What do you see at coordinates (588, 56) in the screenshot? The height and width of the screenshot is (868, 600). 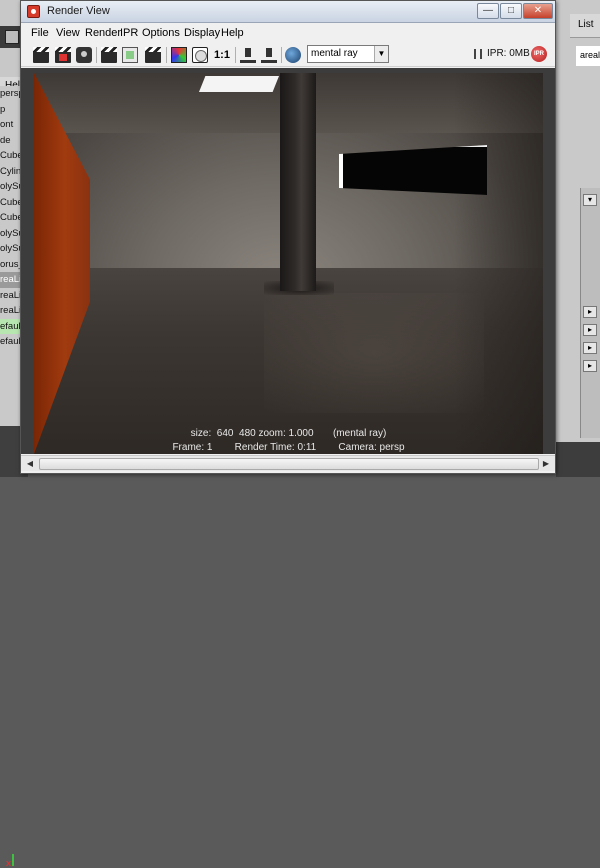 I see `list-panel-item: areal` at bounding box center [588, 56].